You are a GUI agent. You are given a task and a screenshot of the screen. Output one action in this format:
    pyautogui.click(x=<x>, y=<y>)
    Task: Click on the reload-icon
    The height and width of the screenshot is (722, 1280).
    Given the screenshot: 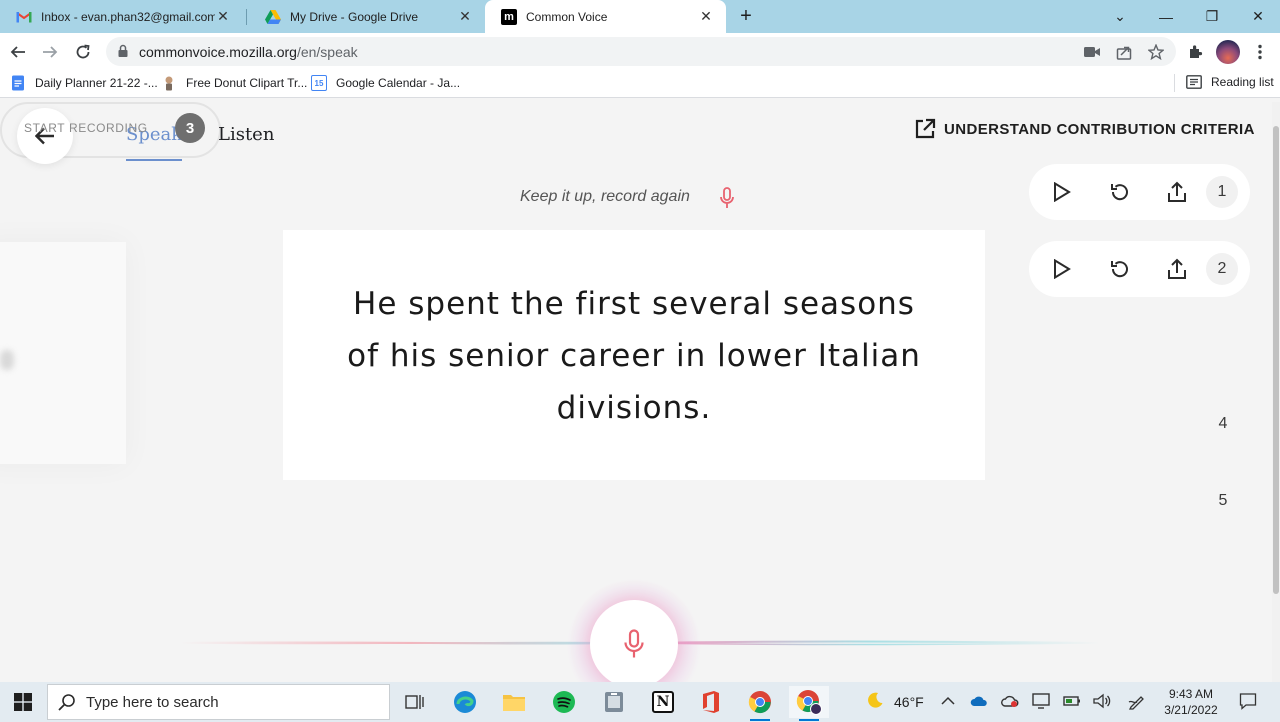 What is the action you would take?
    pyautogui.click(x=83, y=52)
    